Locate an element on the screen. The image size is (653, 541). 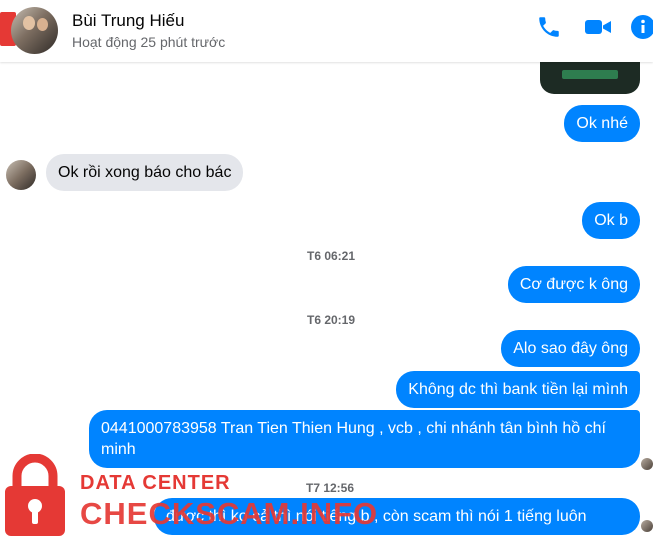
outgoing-message: Cơ được k ông is located at coordinates (573, 284).